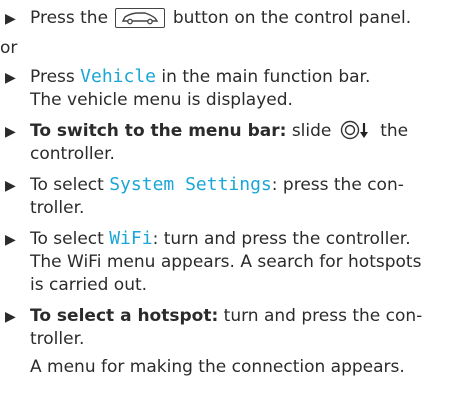  I want to click on vehicle-menu-label: Vehicle, so click(118, 76).